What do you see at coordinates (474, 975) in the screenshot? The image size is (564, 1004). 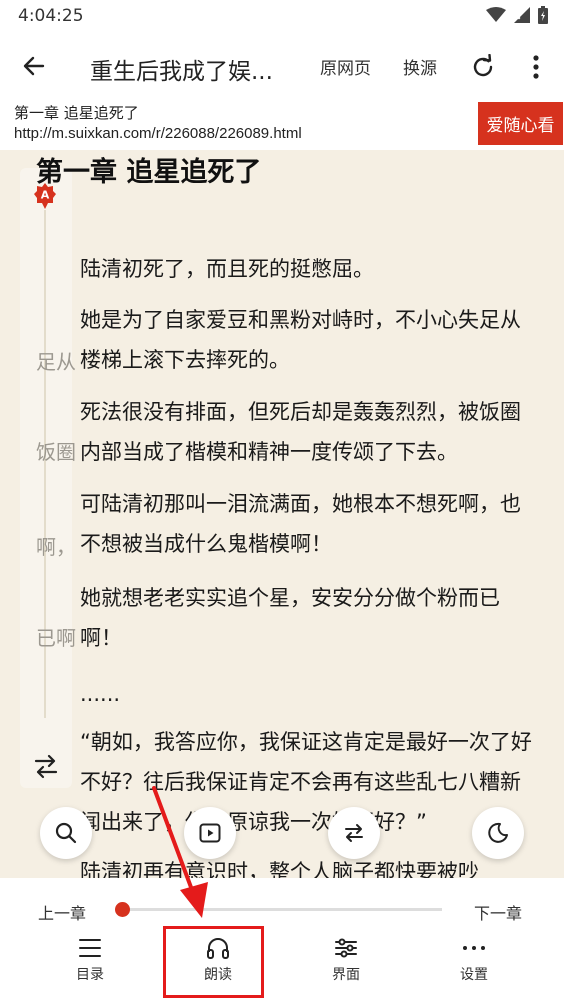 I see `nav-label: 设置` at bounding box center [474, 975].